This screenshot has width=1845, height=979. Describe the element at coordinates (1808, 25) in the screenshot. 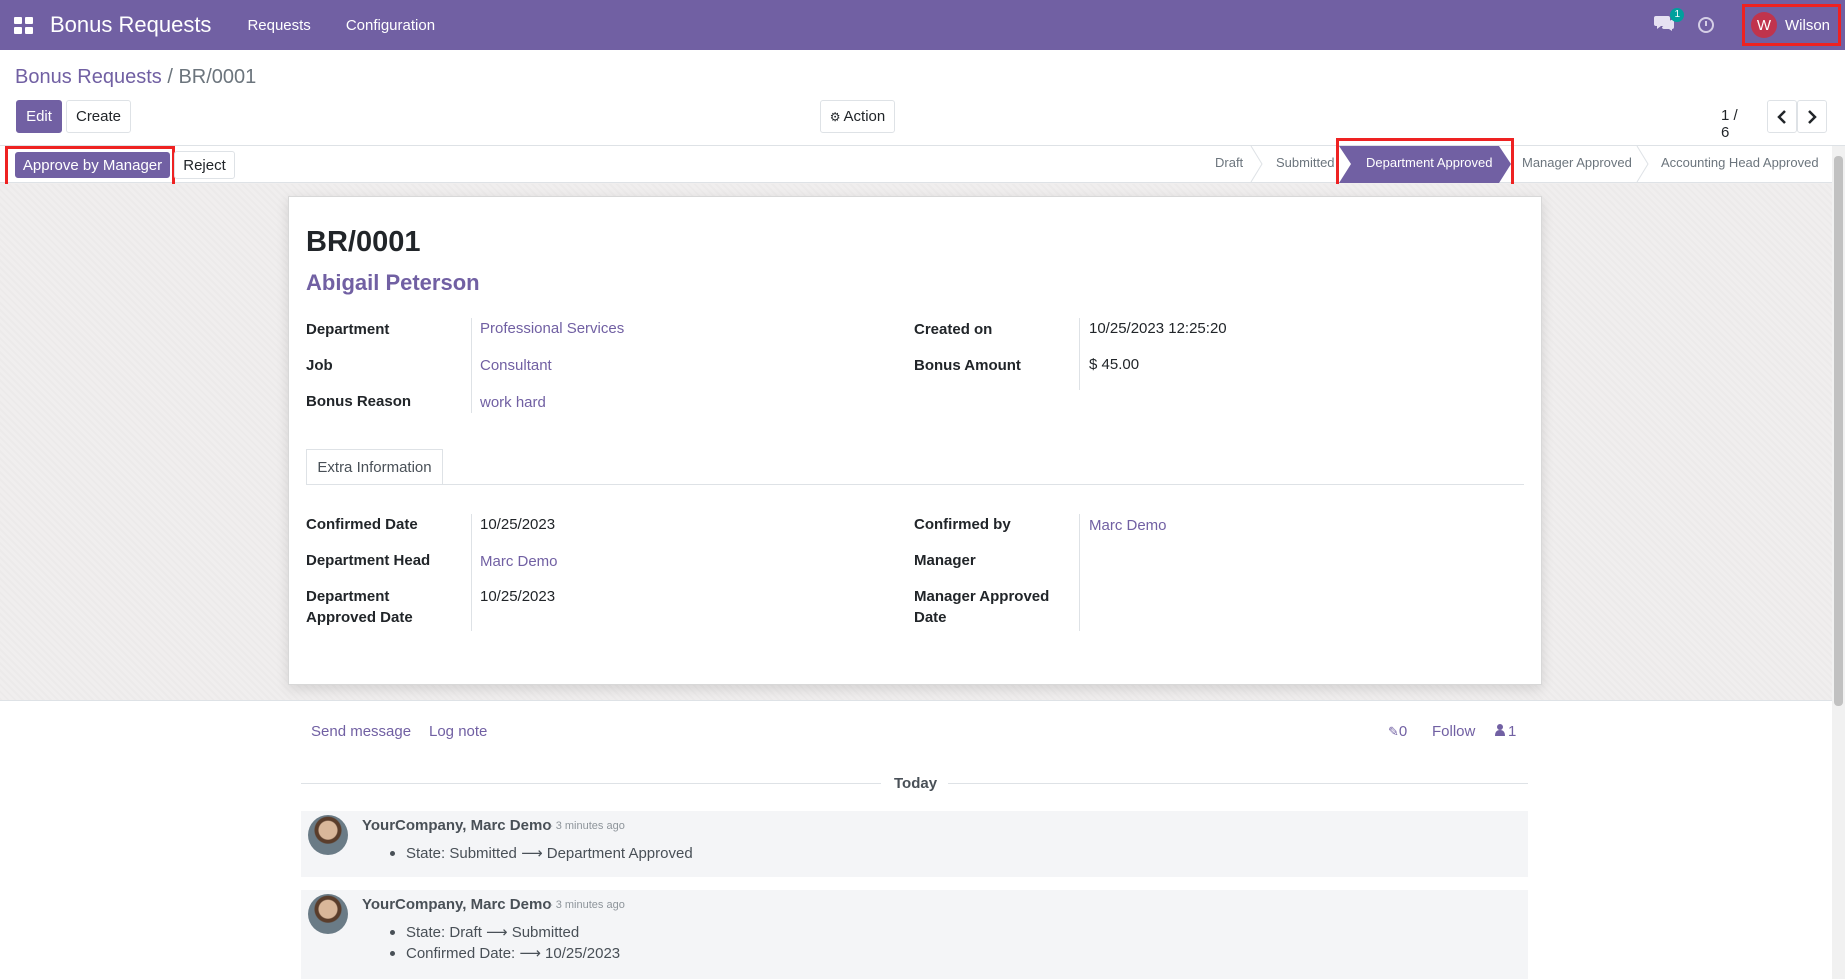

I see `user-name: Wilson` at that location.